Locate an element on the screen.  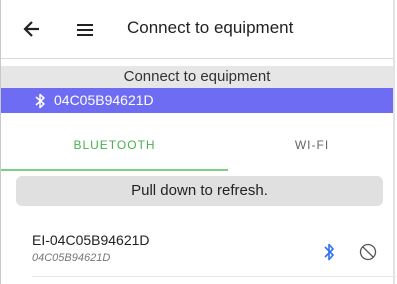
block-icon is located at coordinates (368, 252).